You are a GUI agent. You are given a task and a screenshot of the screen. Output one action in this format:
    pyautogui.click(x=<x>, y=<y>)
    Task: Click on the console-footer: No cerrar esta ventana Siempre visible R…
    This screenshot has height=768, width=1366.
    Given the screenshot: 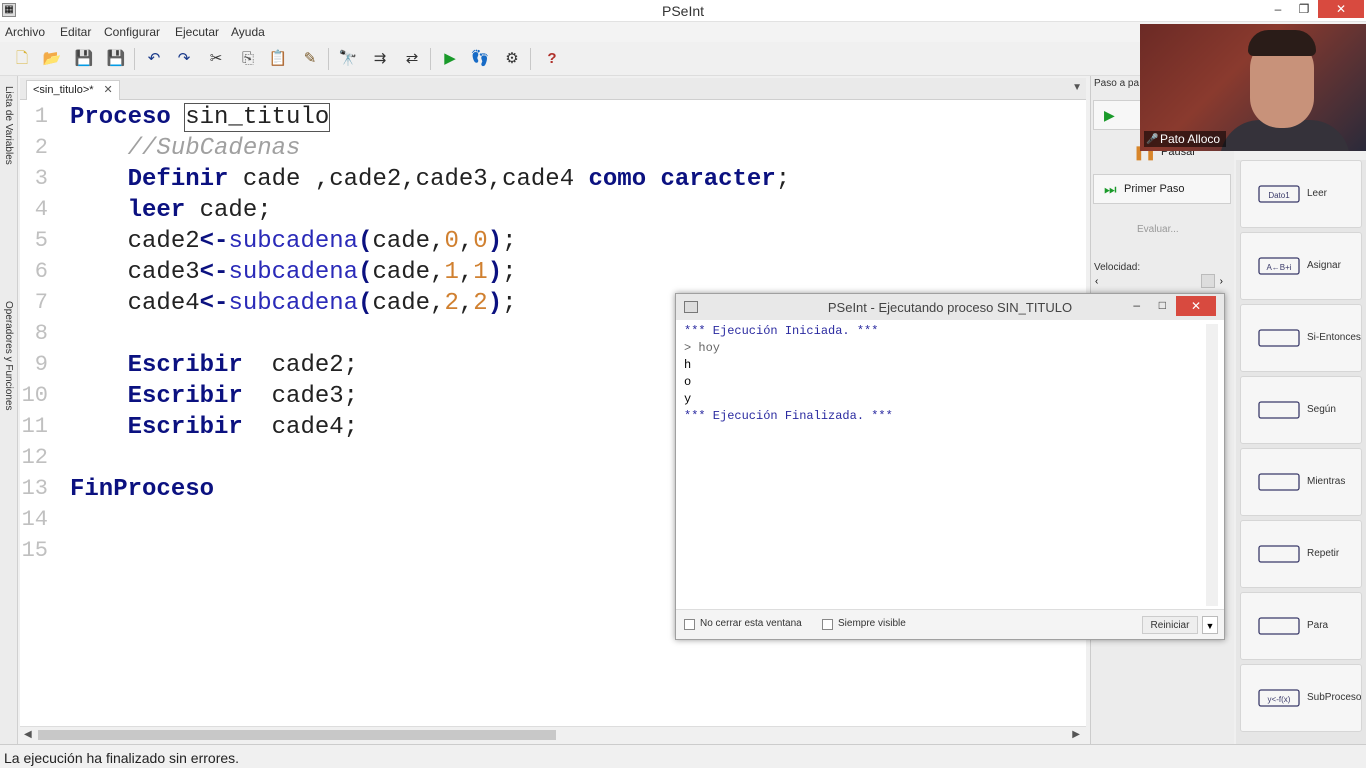 What is the action you would take?
    pyautogui.click(x=950, y=624)
    